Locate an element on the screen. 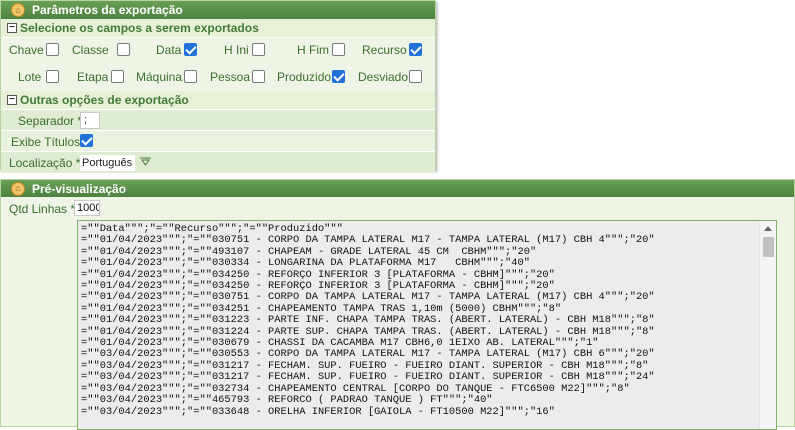 The image size is (795, 430). locale-row: Localização * Português is located at coordinates (218, 163).